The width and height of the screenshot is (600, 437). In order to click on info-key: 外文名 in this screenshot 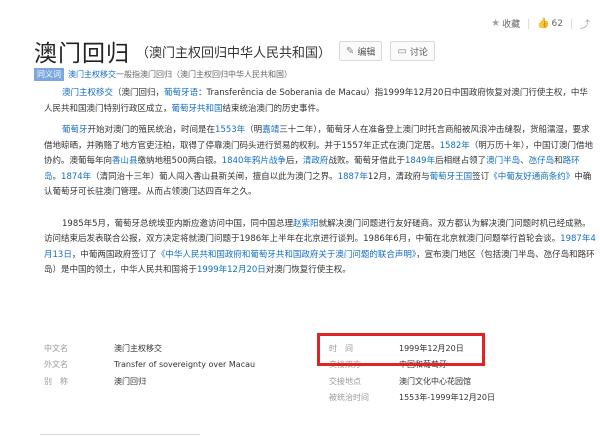, I will do `click(56, 365)`.